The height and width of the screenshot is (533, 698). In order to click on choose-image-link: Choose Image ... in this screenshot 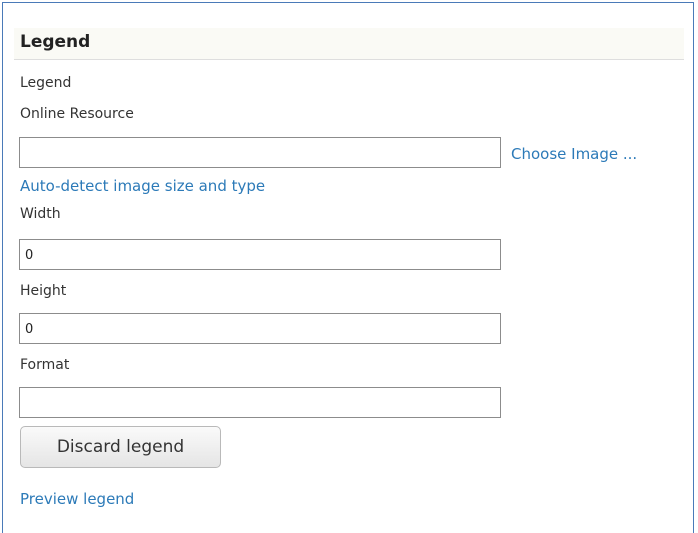, I will do `click(574, 154)`.